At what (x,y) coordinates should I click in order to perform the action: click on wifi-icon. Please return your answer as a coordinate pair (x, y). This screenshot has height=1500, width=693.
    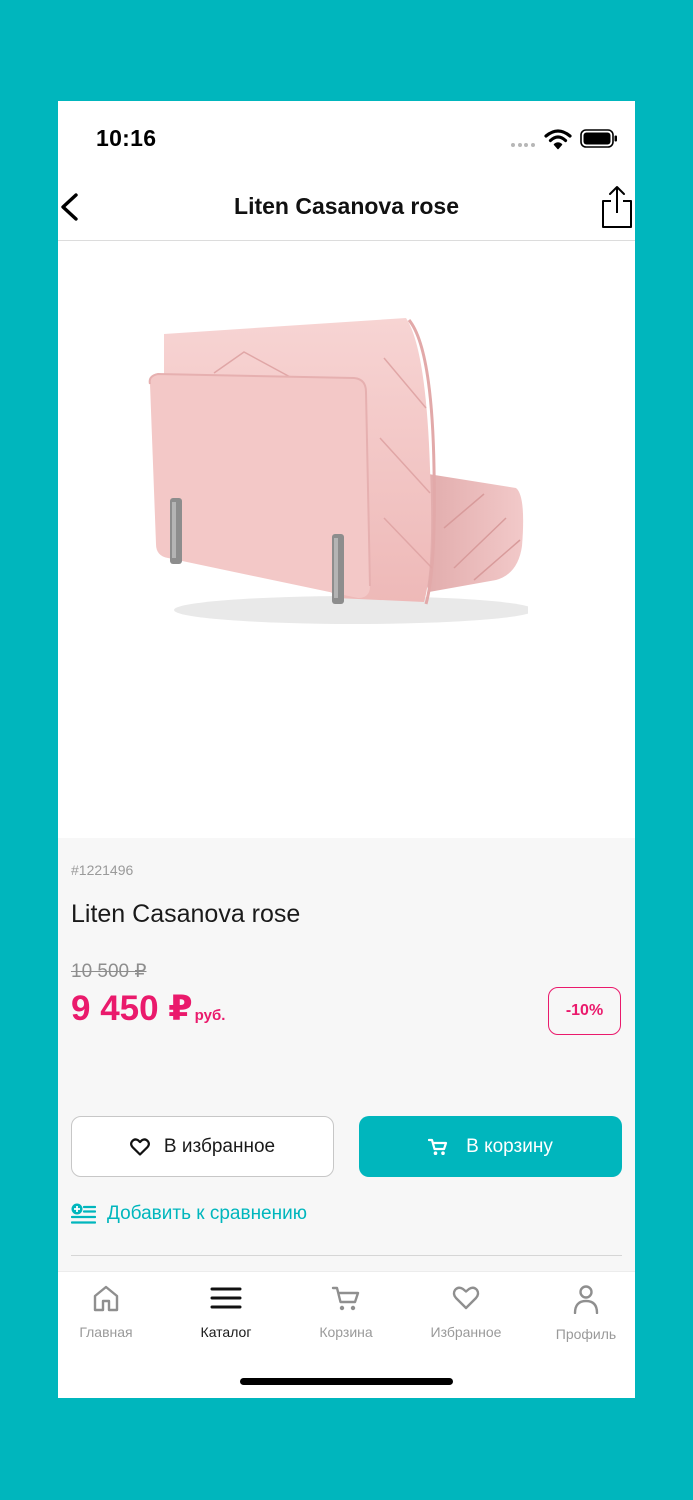
    Looking at the image, I should click on (558, 139).